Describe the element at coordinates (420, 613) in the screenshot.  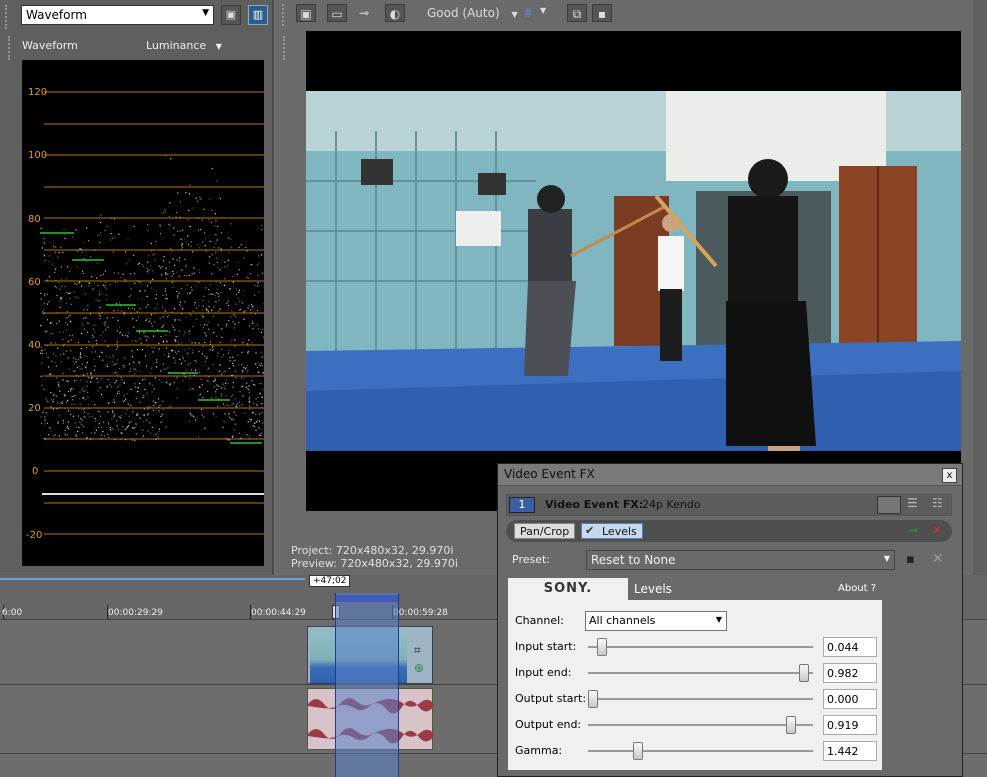
I see `timecode-label: 00:00:59:28` at that location.